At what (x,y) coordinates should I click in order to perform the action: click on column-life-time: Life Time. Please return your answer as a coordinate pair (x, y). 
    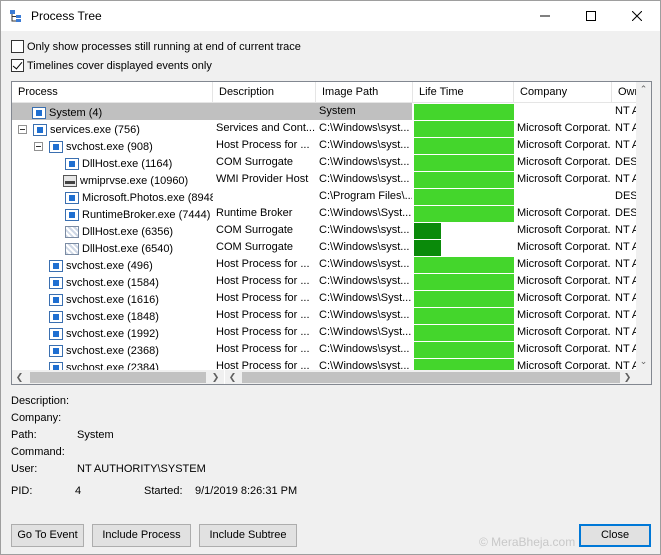
    Looking at the image, I should click on (463, 92).